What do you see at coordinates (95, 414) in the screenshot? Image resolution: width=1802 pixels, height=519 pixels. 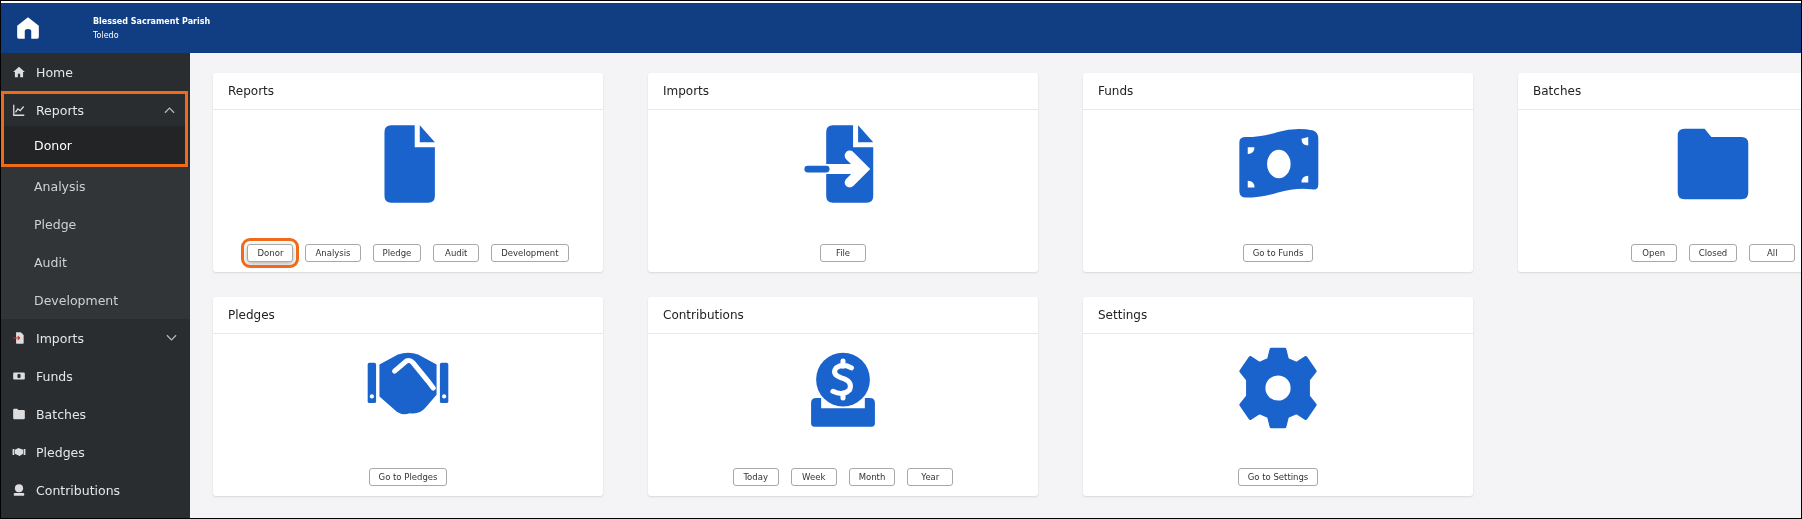 I see `sidebar-item: Batches` at bounding box center [95, 414].